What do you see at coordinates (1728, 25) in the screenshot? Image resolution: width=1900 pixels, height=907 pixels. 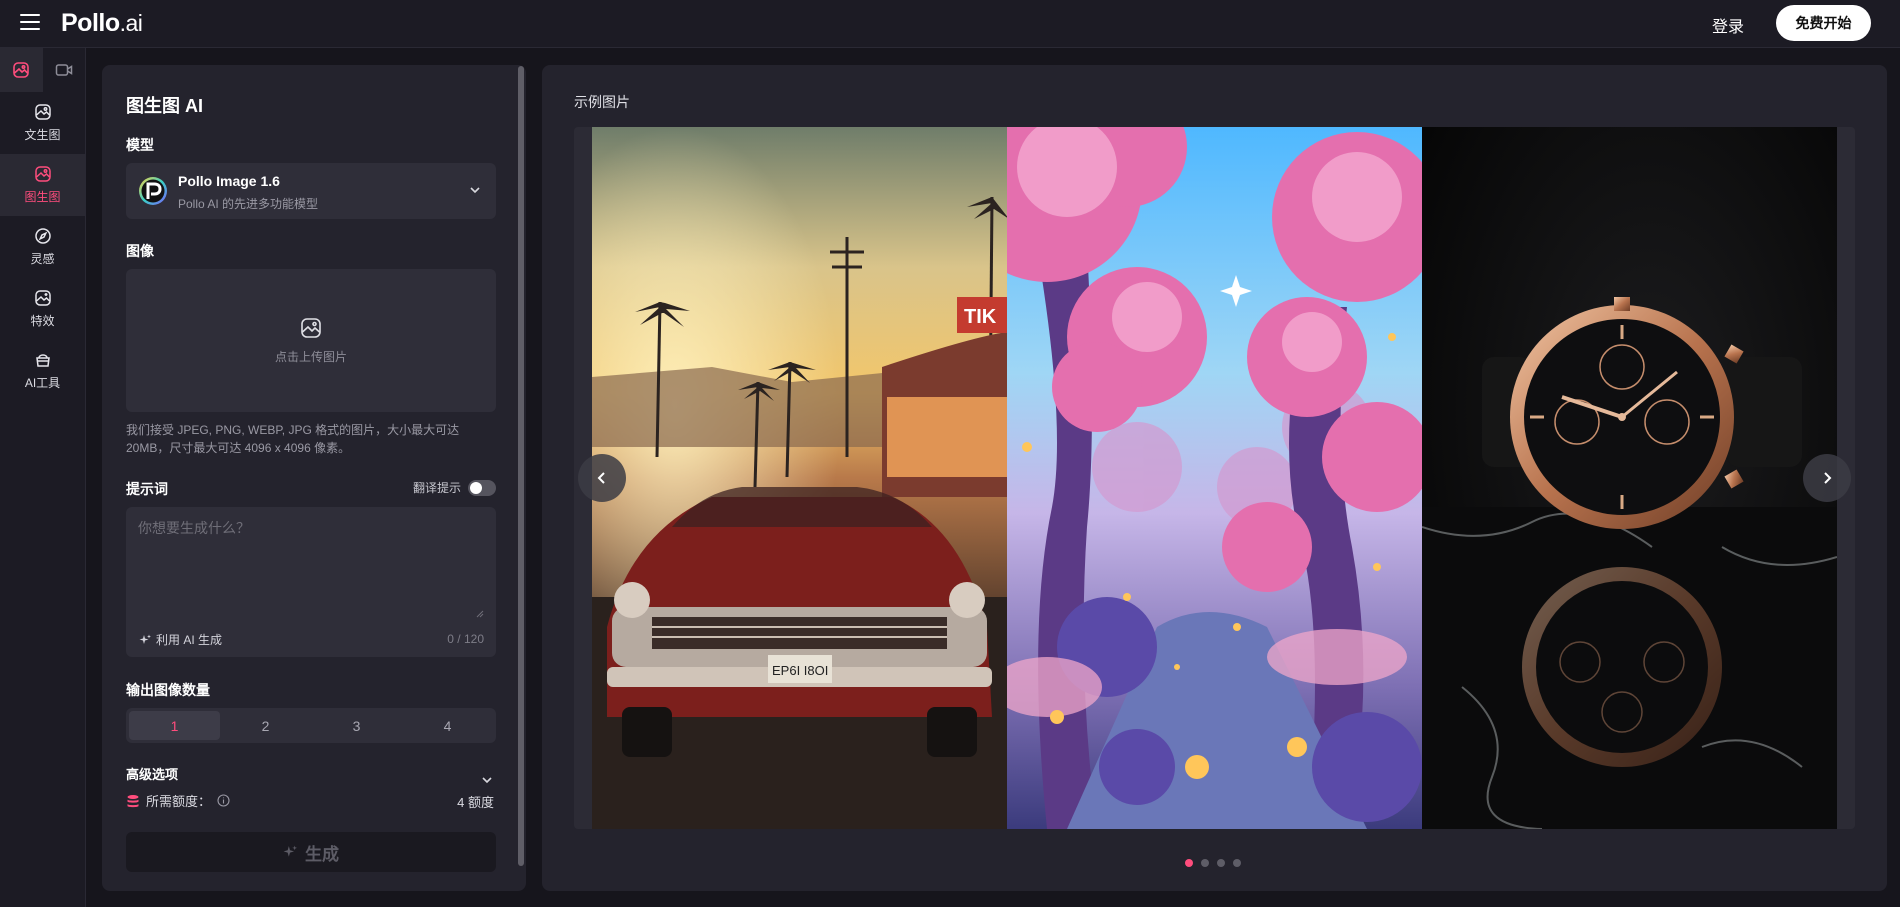 I see `login-link: 登录` at bounding box center [1728, 25].